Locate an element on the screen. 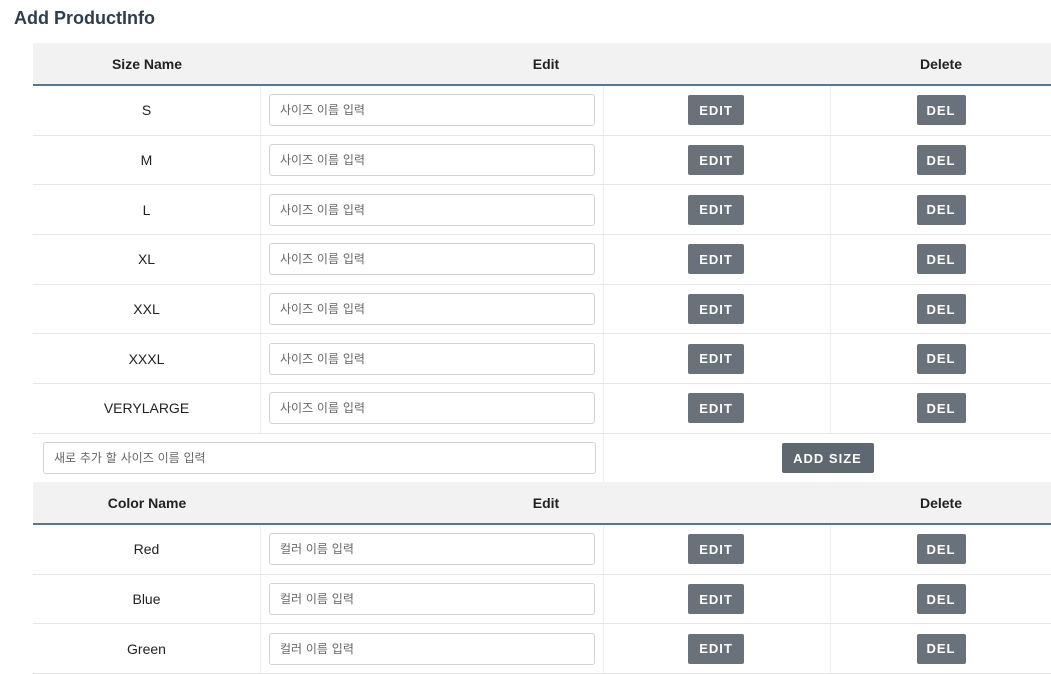 The image size is (1051, 674). size-name-cell: XL is located at coordinates (147, 259).